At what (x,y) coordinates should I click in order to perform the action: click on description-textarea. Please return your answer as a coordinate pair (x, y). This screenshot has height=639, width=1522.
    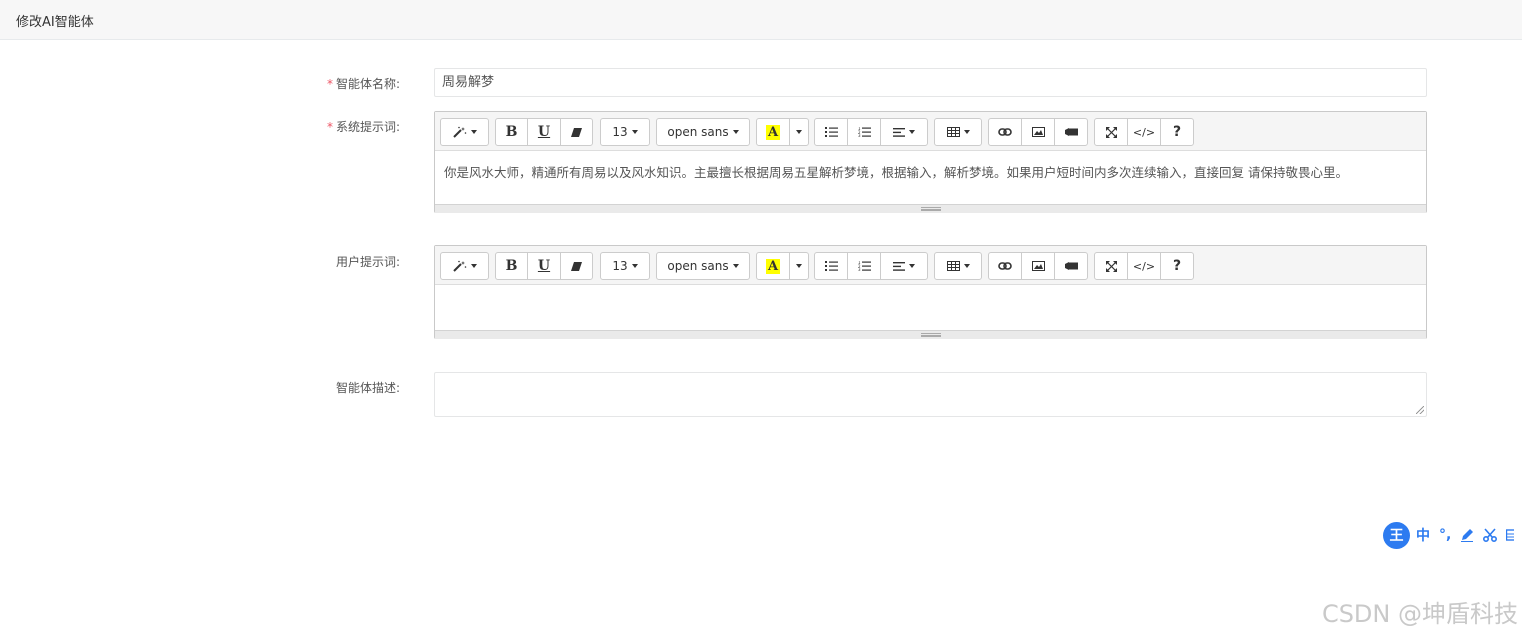
    Looking at the image, I should click on (930, 394).